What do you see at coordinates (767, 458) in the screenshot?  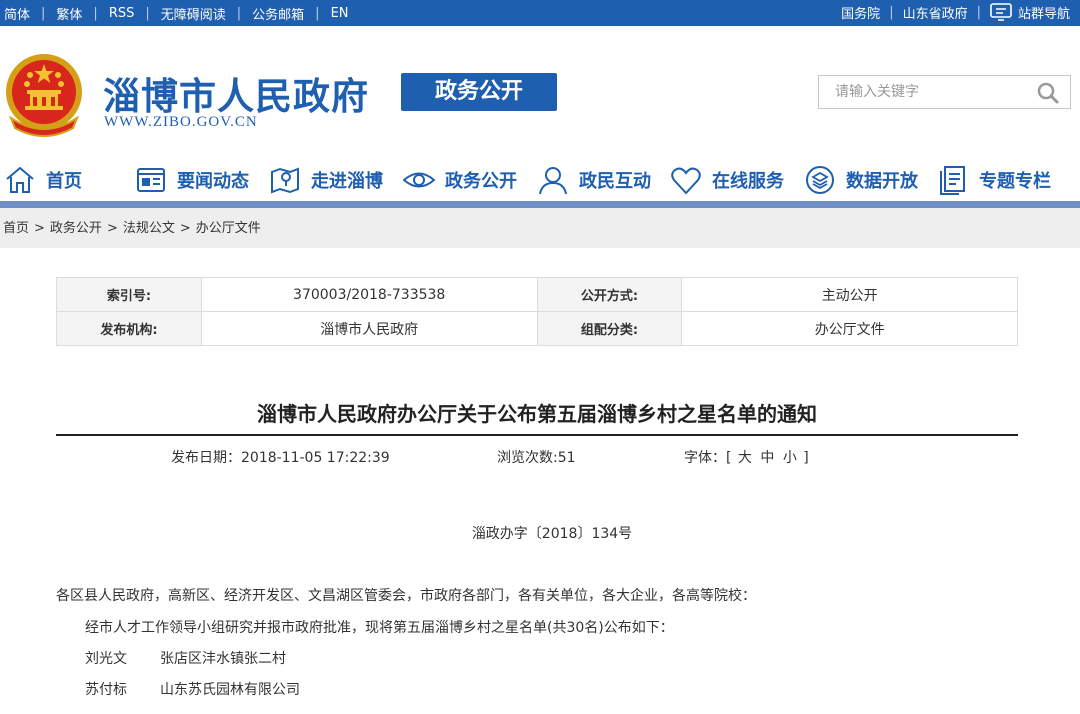 I see `font-medium-button: 中` at bounding box center [767, 458].